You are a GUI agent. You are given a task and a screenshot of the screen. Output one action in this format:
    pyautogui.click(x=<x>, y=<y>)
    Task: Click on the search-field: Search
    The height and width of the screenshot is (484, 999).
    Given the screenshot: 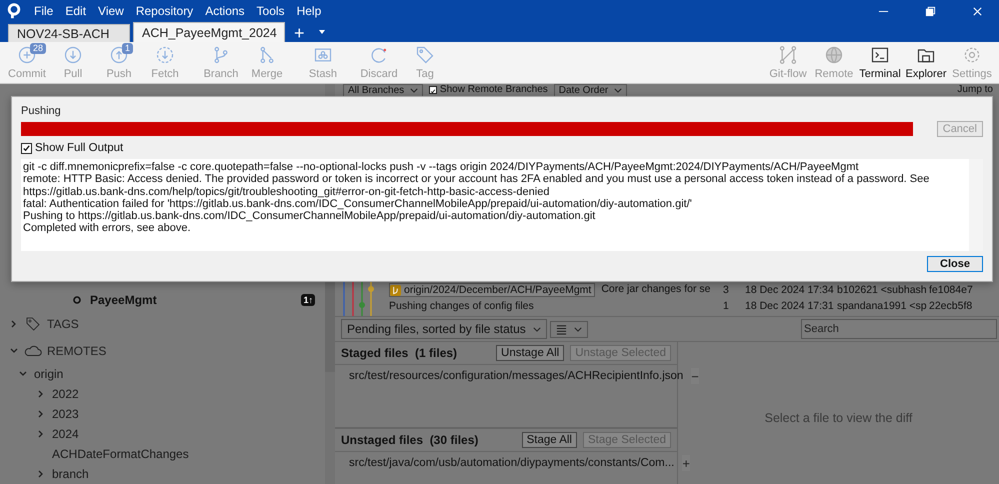 What is the action you would take?
    pyautogui.click(x=899, y=329)
    